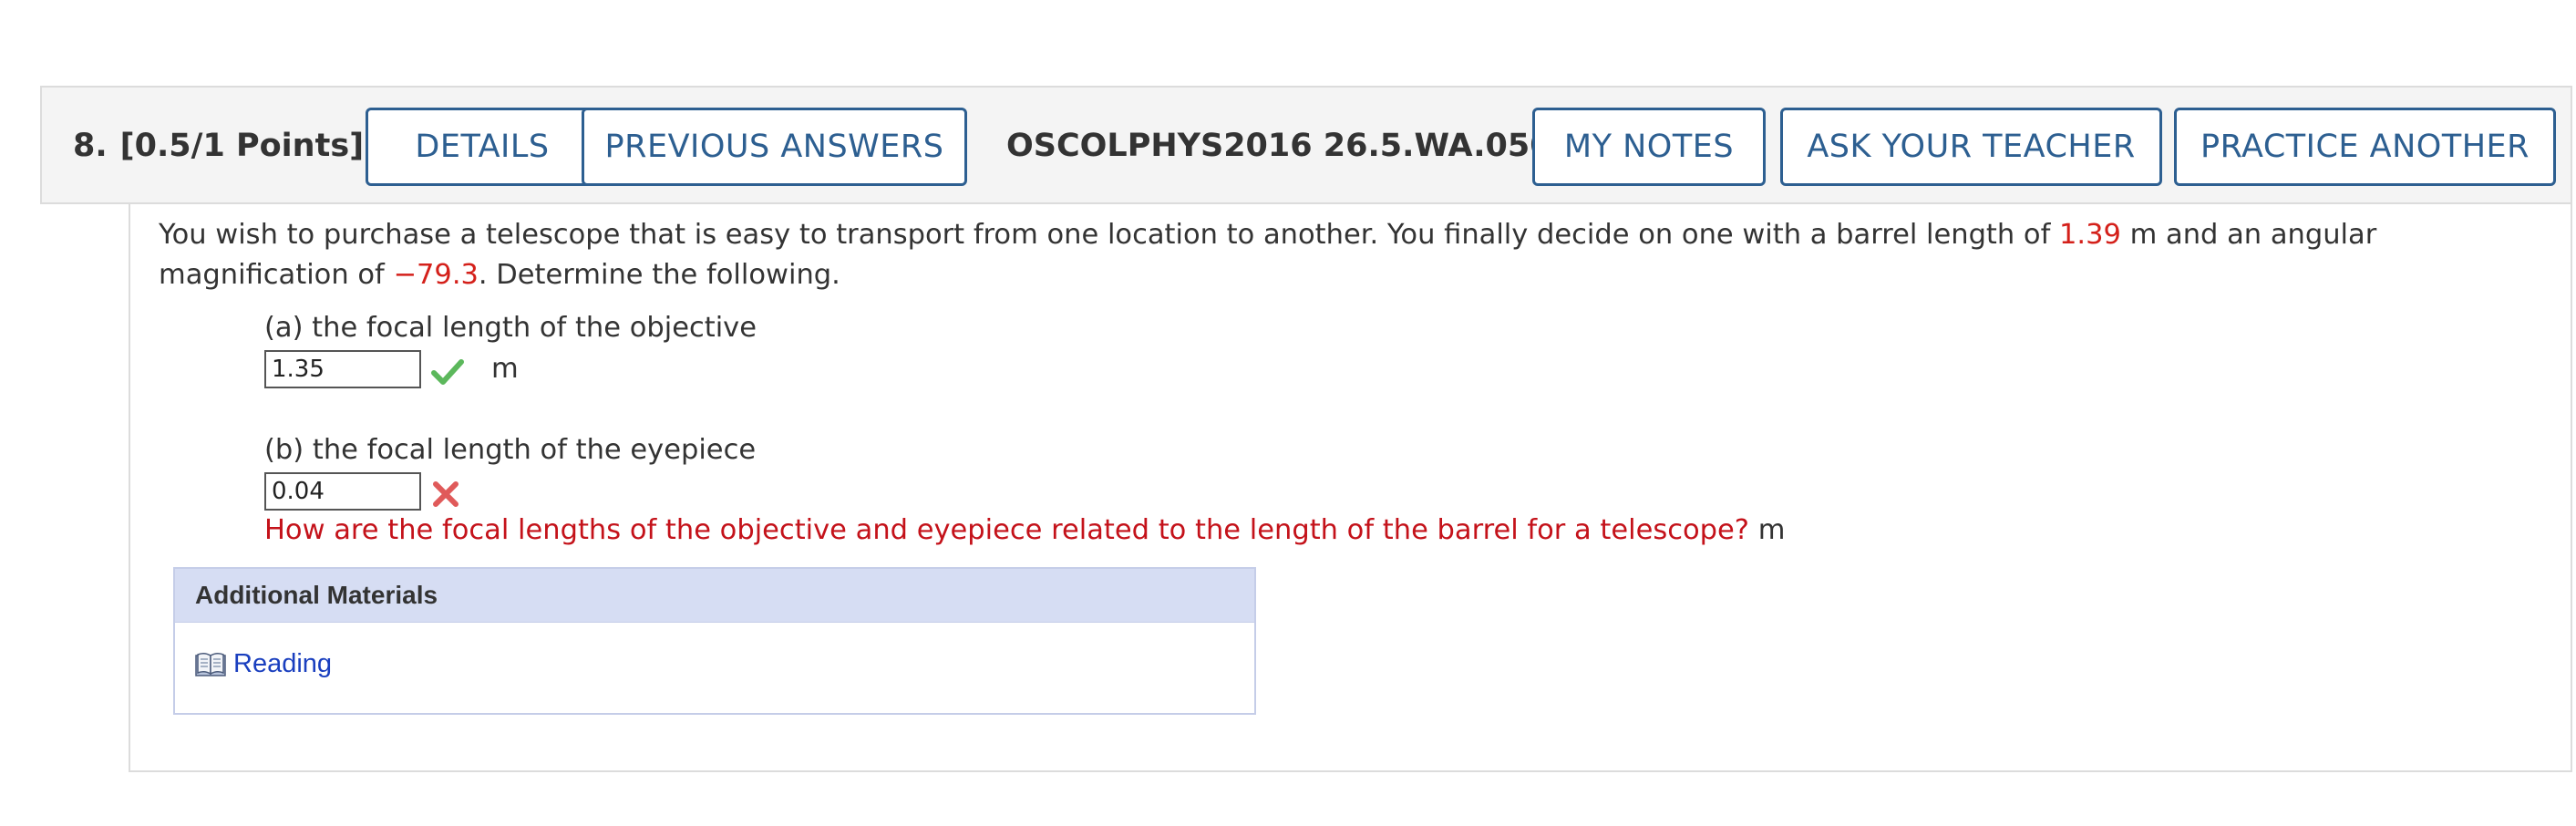 The height and width of the screenshot is (826, 2576). I want to click on part-a-answer-input, so click(342, 369).